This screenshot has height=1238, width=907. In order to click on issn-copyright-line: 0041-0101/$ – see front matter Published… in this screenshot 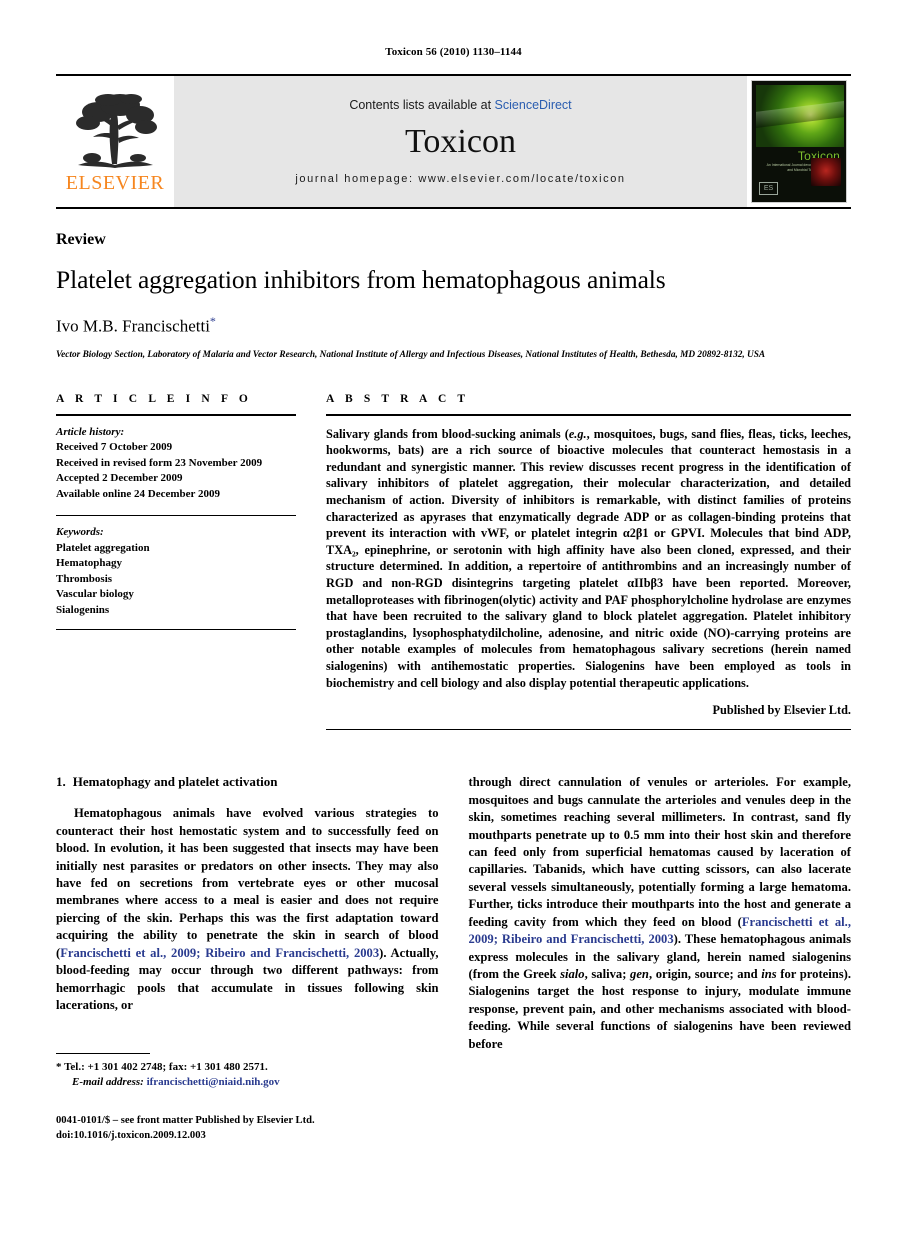, I will do `click(185, 1120)`.